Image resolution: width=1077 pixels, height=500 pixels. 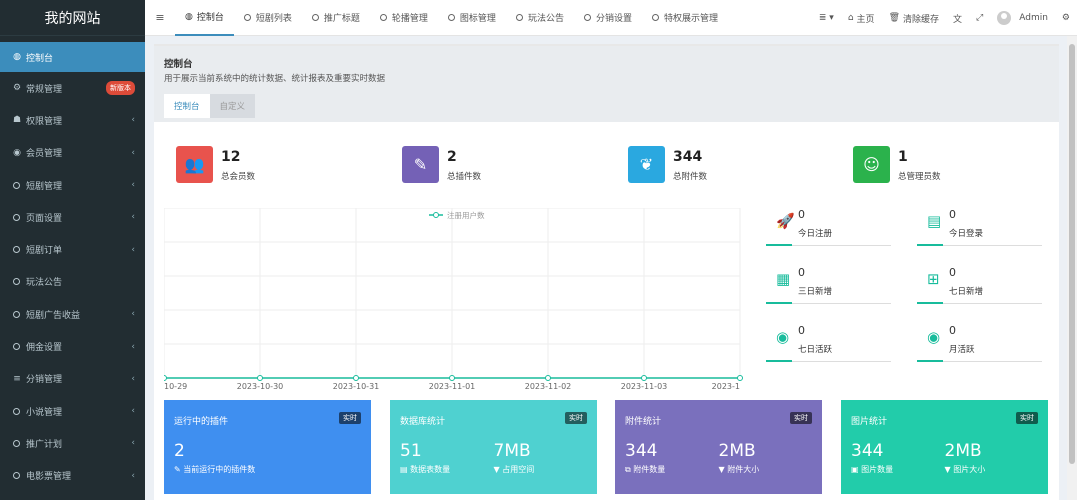 What do you see at coordinates (267, 469) in the screenshot?
I see `card-sub-label: ✎ 当前运行中的插件数` at bounding box center [267, 469].